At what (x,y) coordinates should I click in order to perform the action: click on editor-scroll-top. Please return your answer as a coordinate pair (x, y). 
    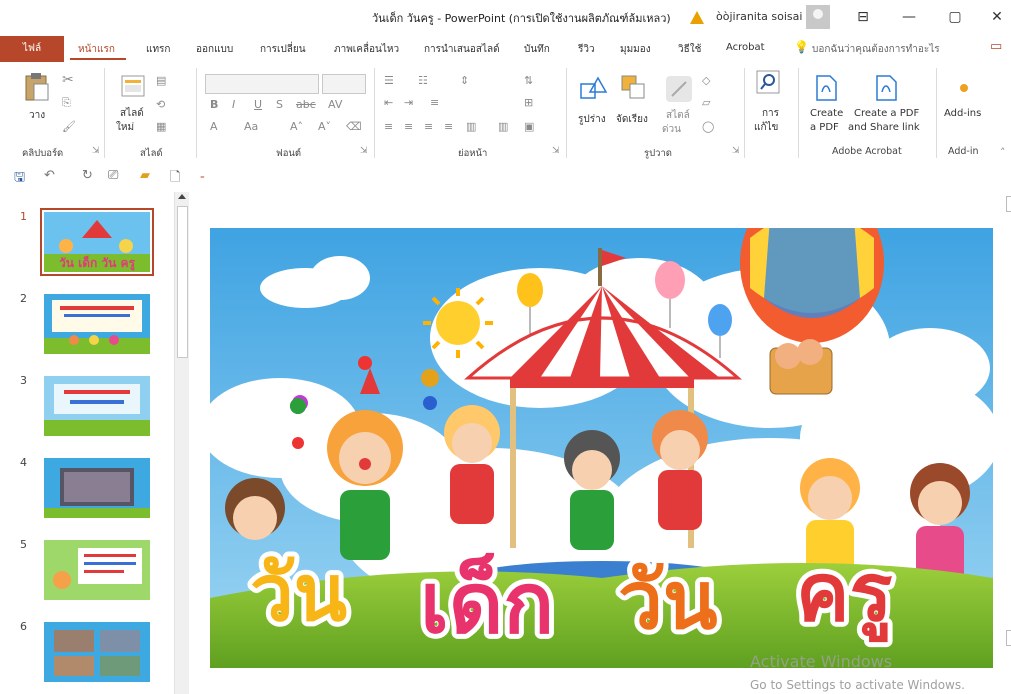
    Looking at the image, I should click on (1008, 204).